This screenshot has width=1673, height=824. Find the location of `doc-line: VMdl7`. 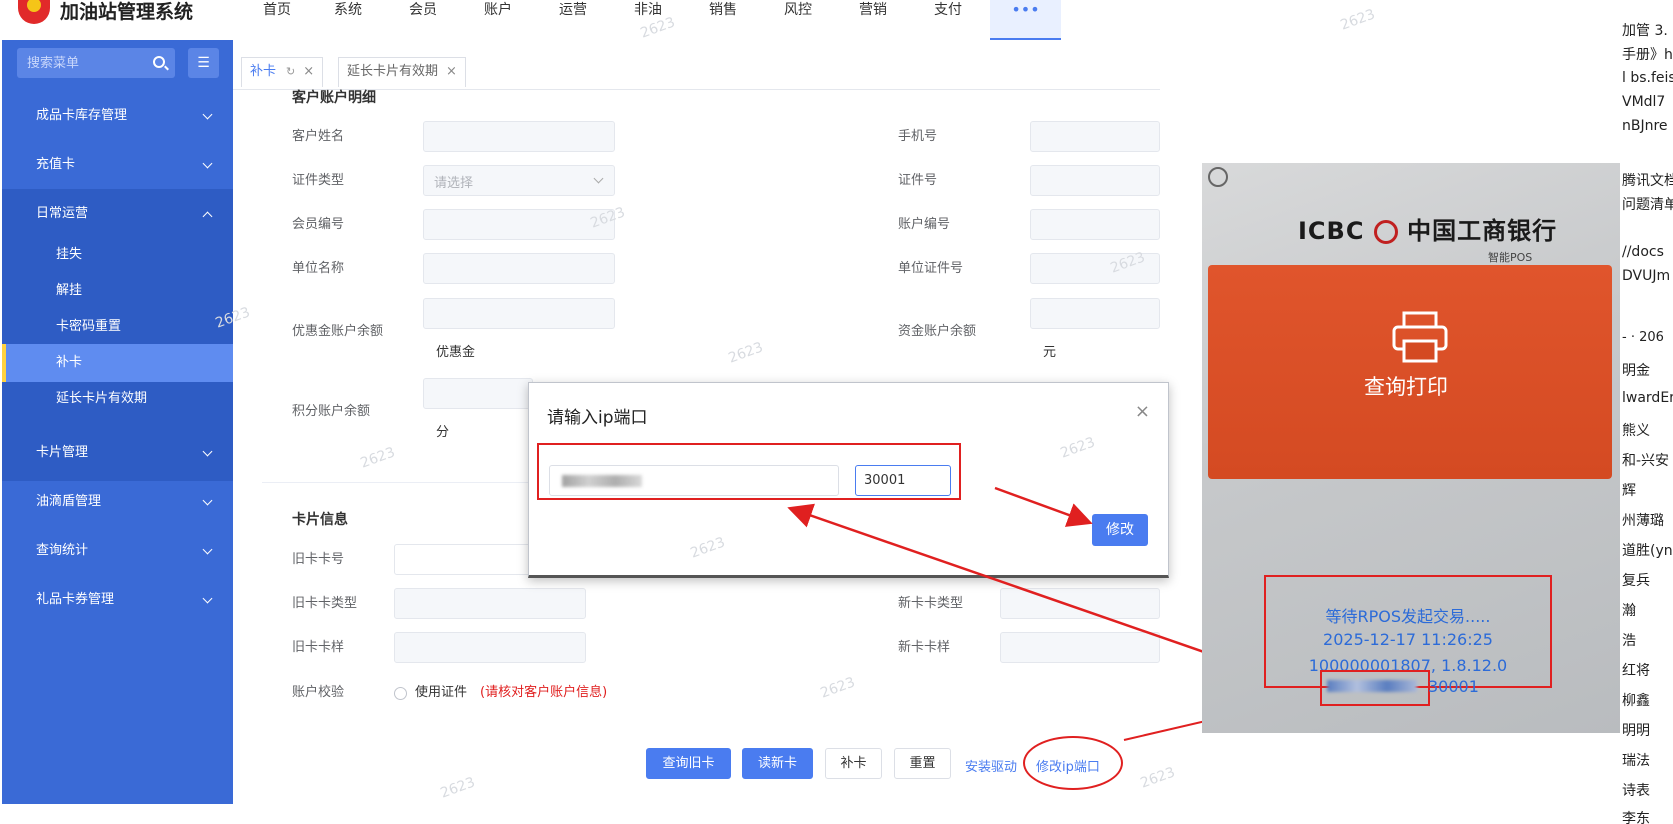

doc-line: VMdl7 is located at coordinates (1644, 102).